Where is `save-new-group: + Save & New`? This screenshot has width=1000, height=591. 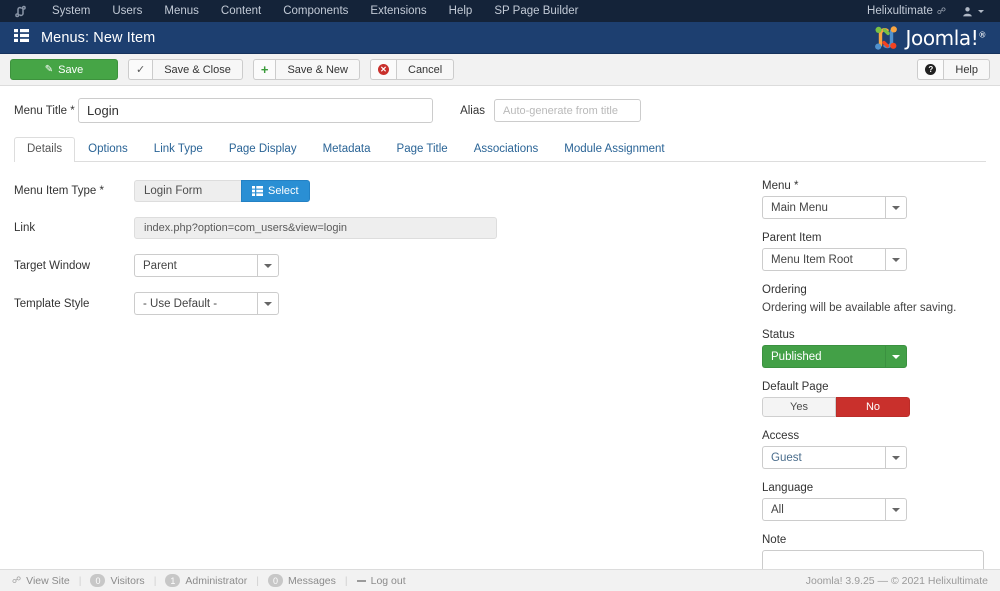 save-new-group: + Save & New is located at coordinates (306, 69).